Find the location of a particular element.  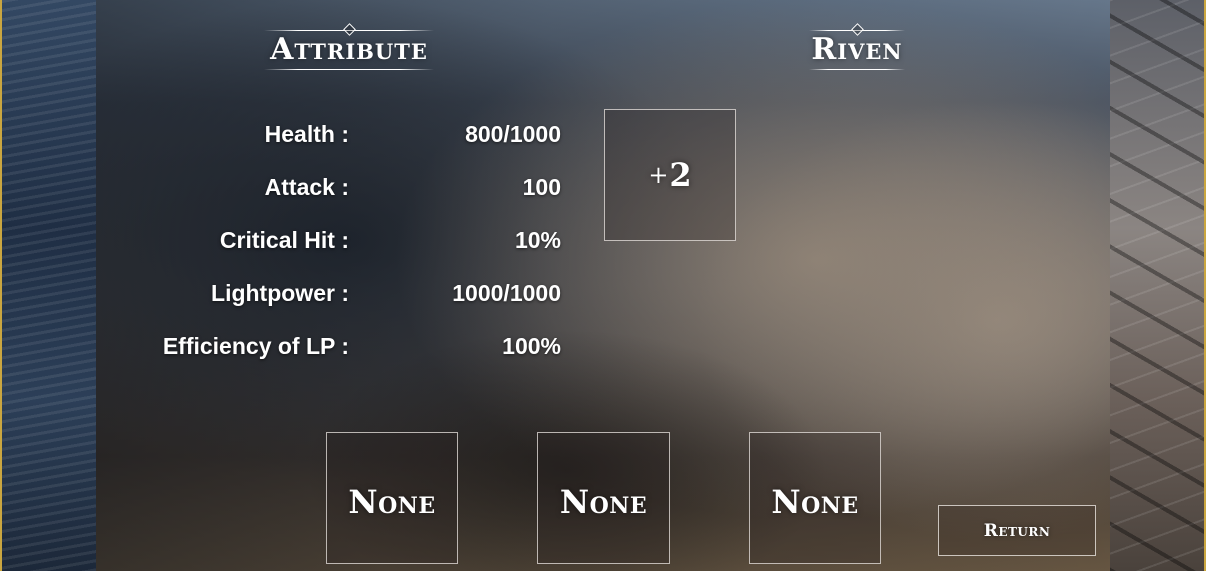

attribute-heading: Attribute is located at coordinates (349, 46).